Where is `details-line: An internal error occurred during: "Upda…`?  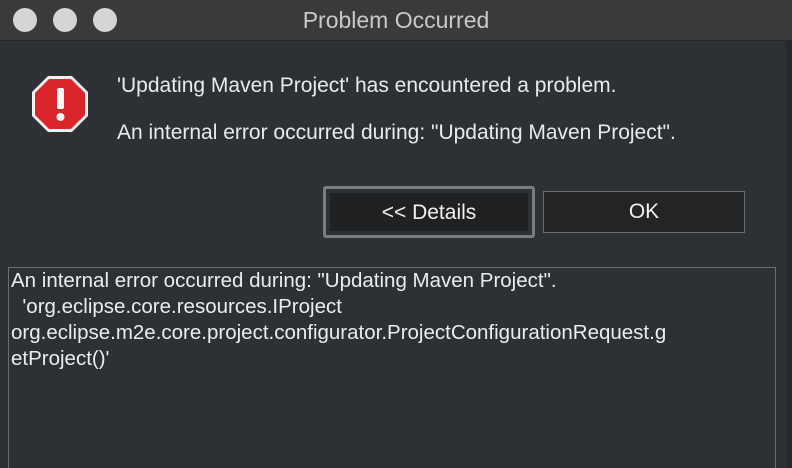 details-line: An internal error occurred during: "Upda… is located at coordinates (284, 280).